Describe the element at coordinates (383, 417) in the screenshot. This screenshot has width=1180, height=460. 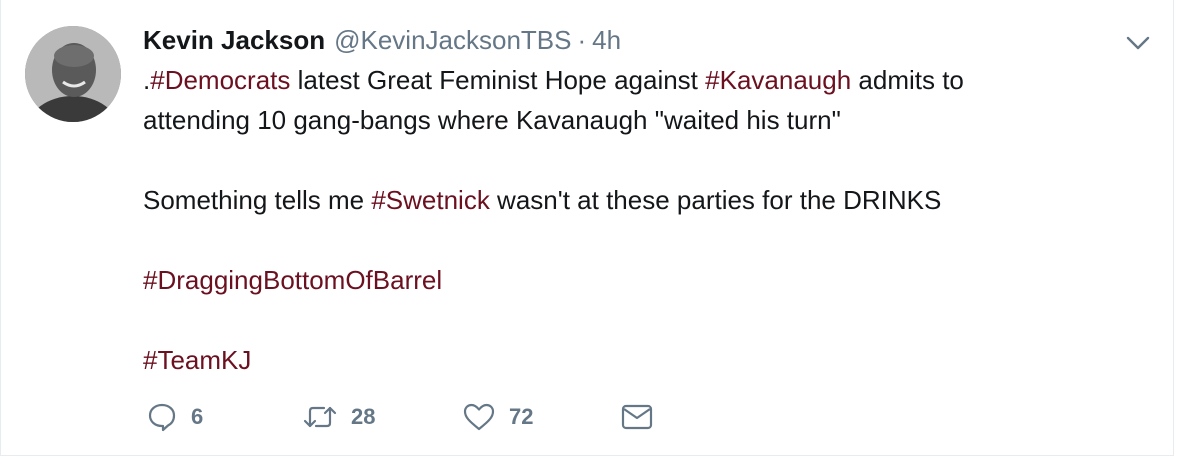
I see `retweet-button: 28` at that location.